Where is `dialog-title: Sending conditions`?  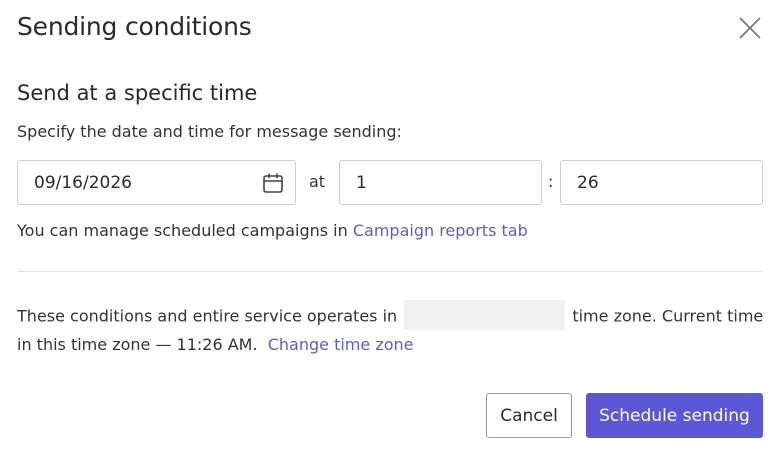
dialog-title: Sending conditions is located at coordinates (134, 26).